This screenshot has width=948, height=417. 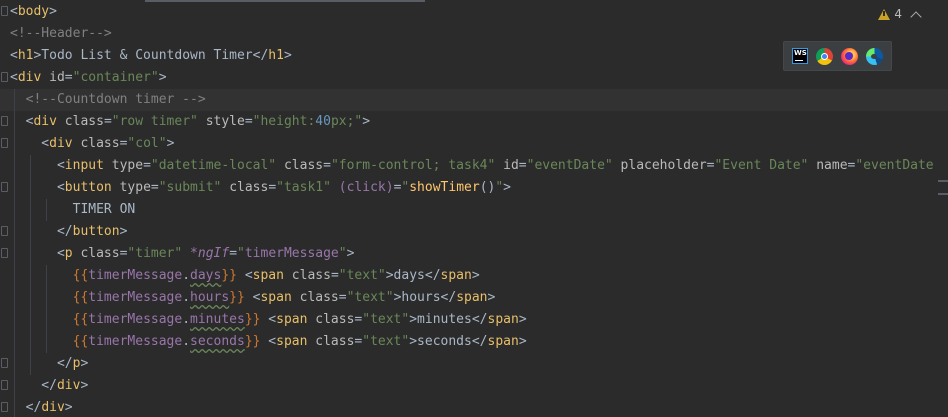 What do you see at coordinates (874, 56) in the screenshot?
I see `edge-icon` at bounding box center [874, 56].